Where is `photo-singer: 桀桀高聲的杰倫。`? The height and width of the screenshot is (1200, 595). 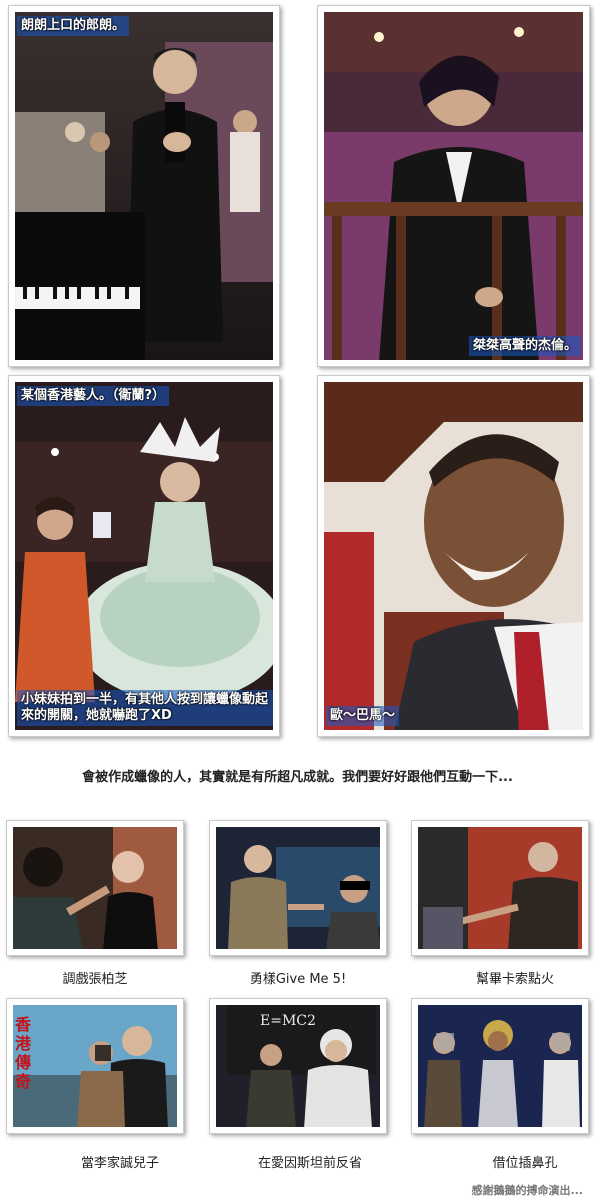 photo-singer: 桀桀高聲的杰倫。 is located at coordinates (453, 186).